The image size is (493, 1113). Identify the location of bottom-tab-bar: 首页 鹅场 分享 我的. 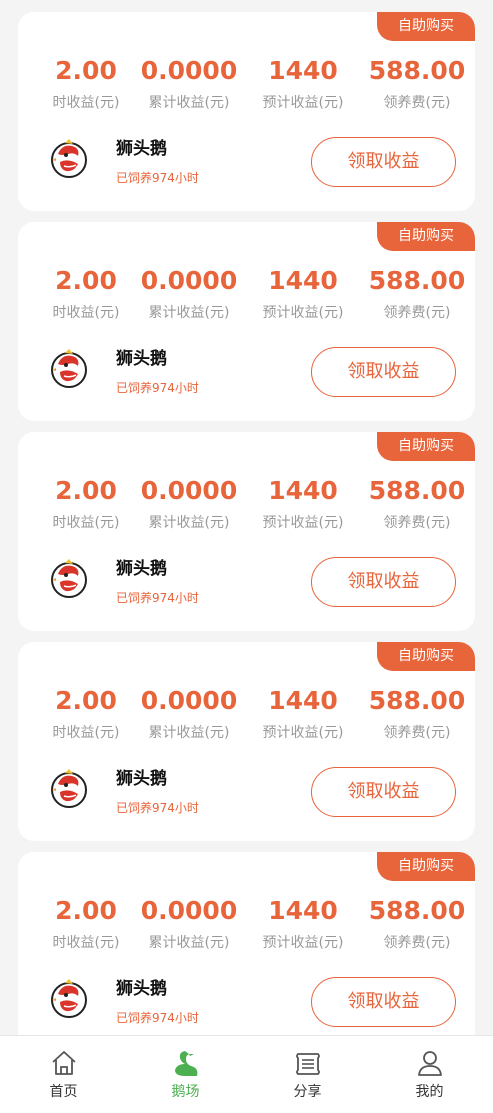
(246, 1074).